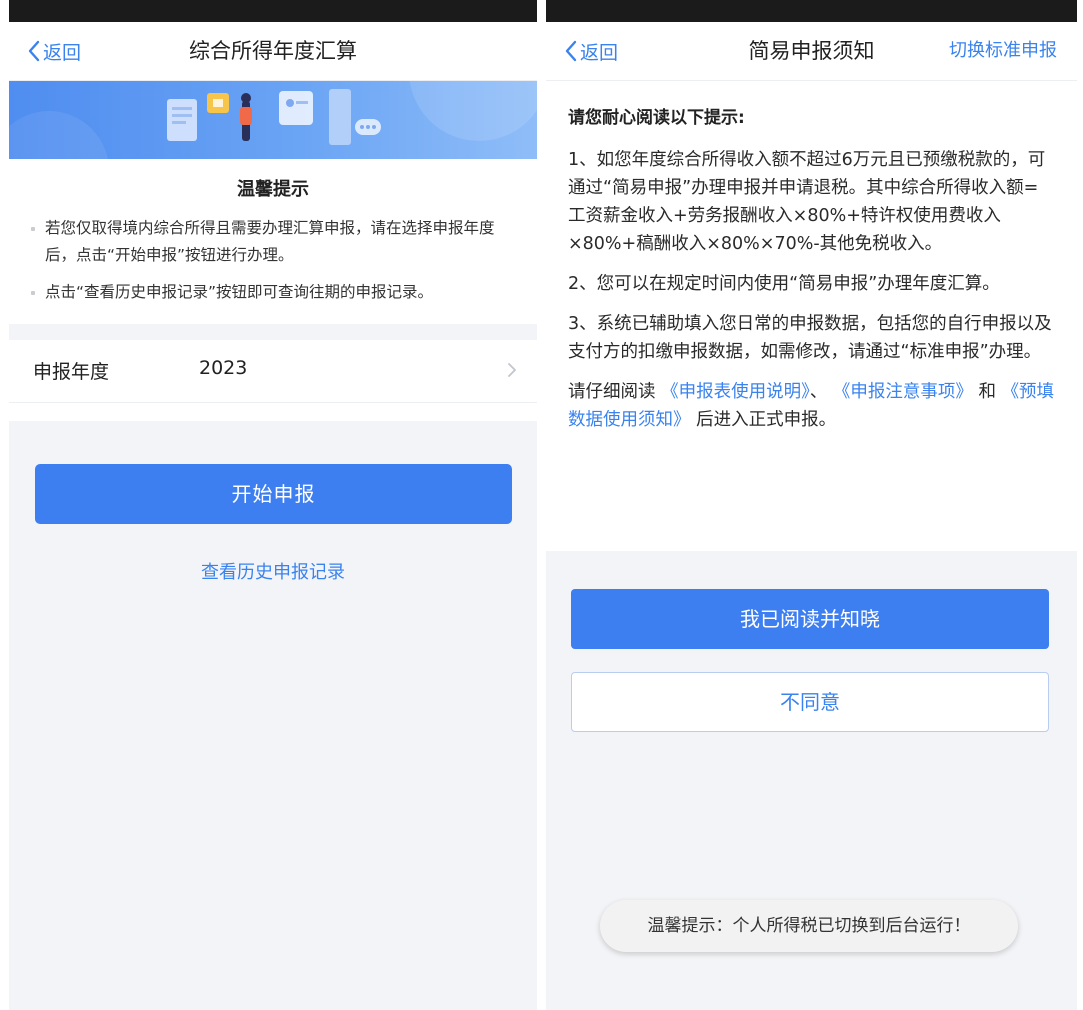 The width and height of the screenshot is (1083, 1010). Describe the element at coordinates (735, 392) in the screenshot. I see `form-instructions-link: 《申报表使用说明》` at that location.